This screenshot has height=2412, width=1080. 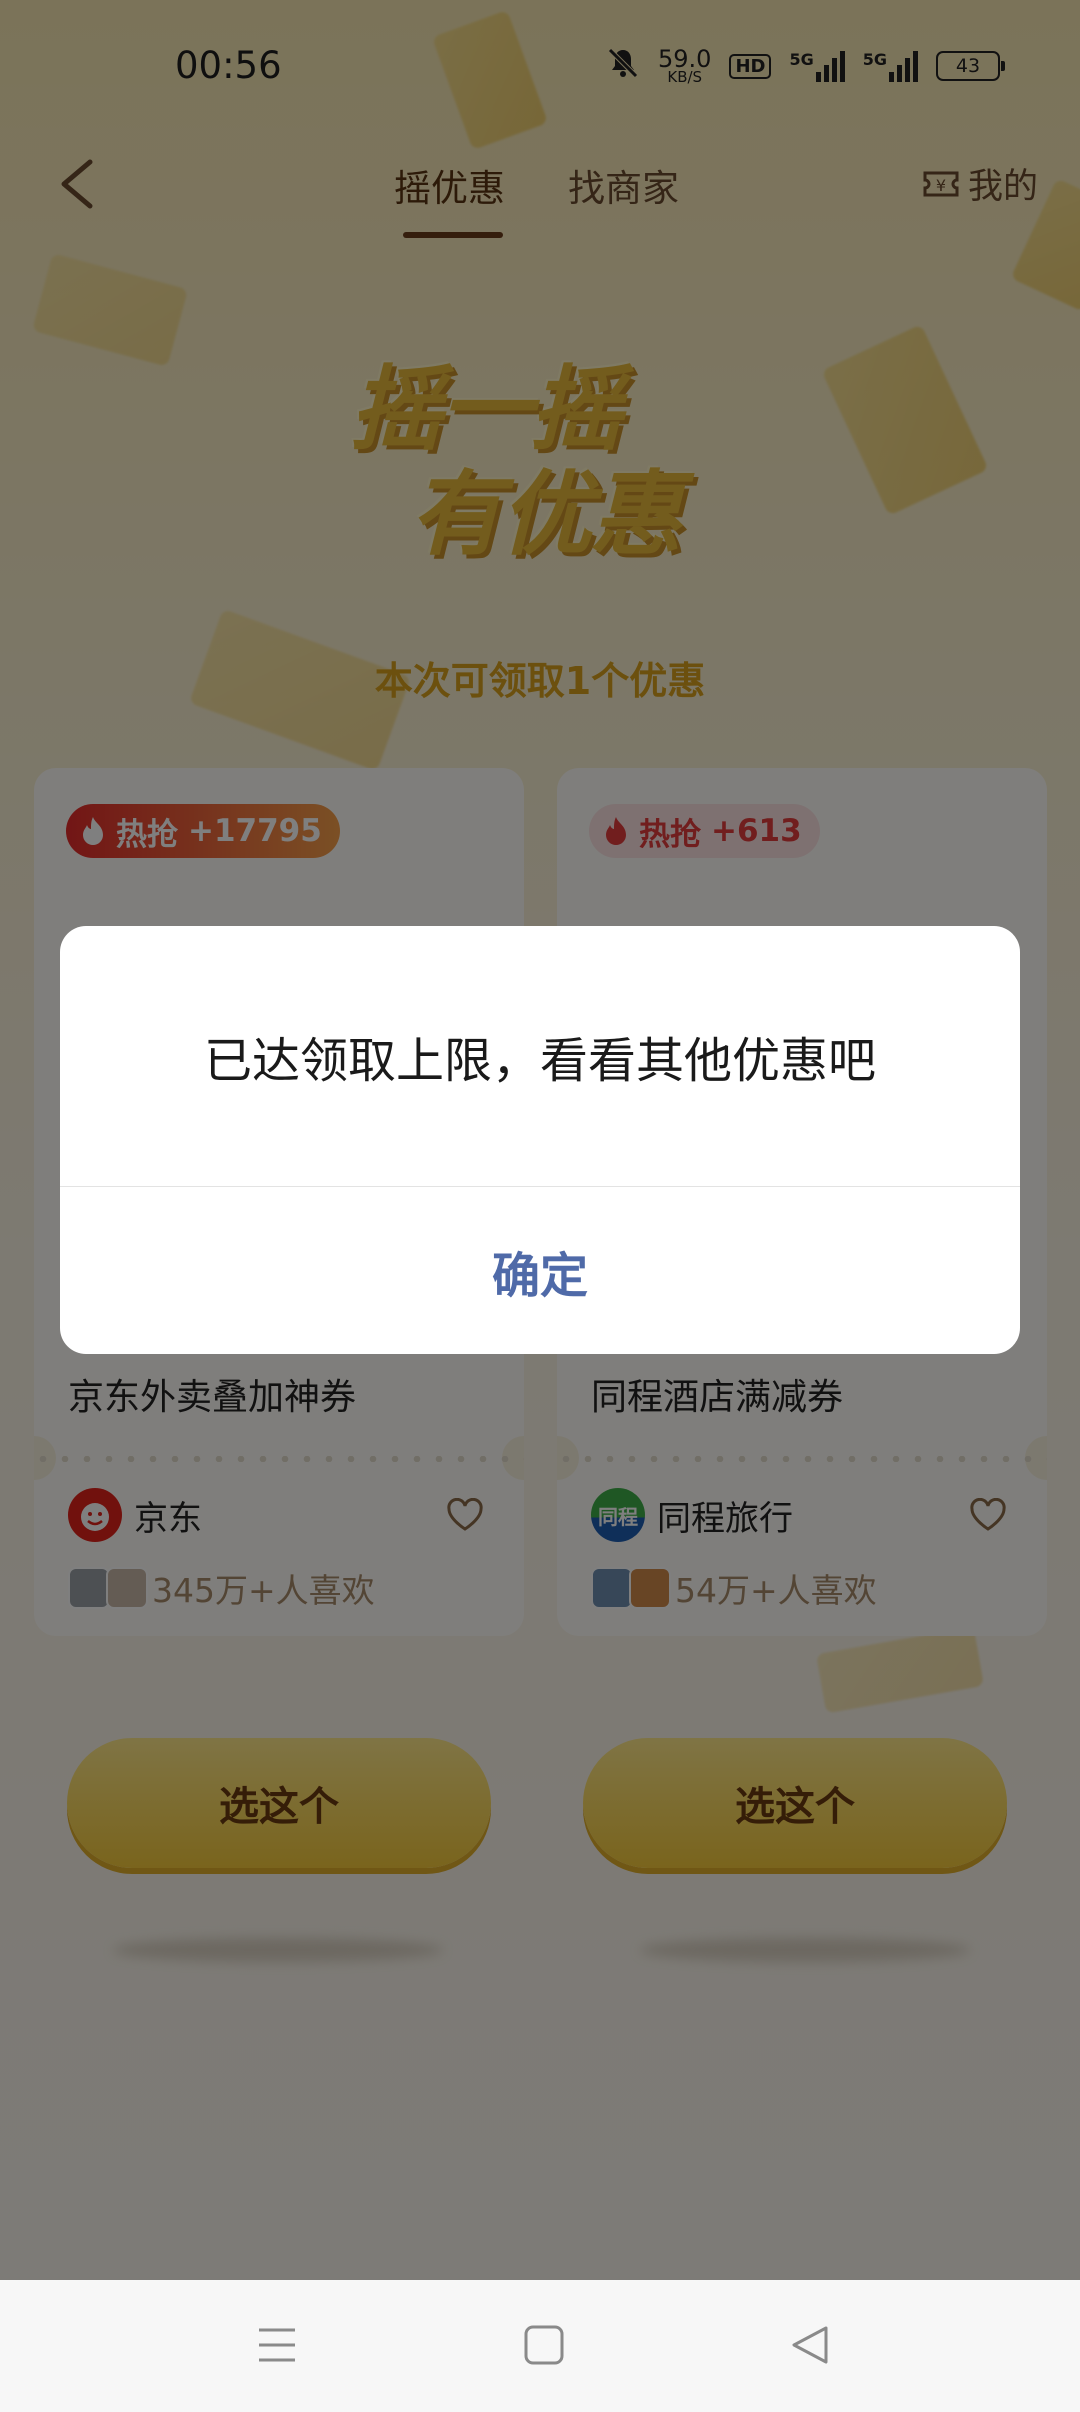 I want to click on system-nav-bar, so click(x=540, y=2346).